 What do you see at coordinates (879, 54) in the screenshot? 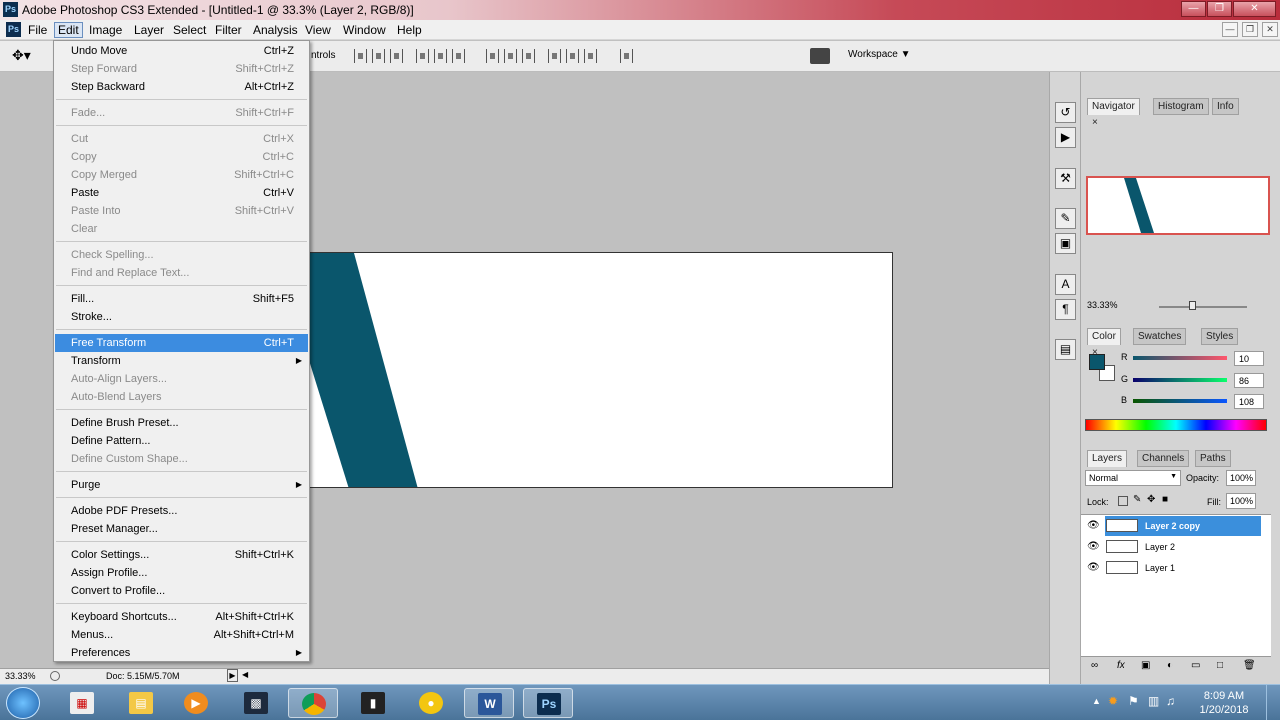
I see `workspace-menu: Workspace ▼` at bounding box center [879, 54].